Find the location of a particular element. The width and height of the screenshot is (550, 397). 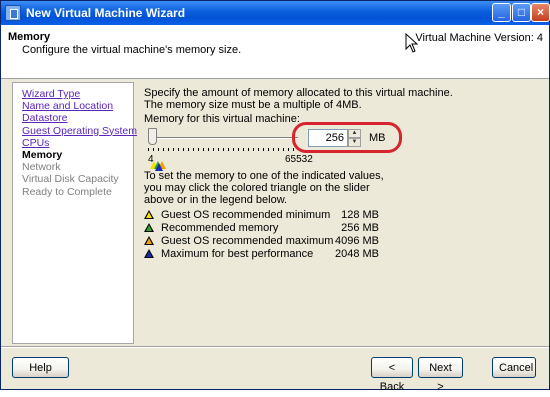

memory-field-label: Memory for this virtual machine: is located at coordinates (222, 119).